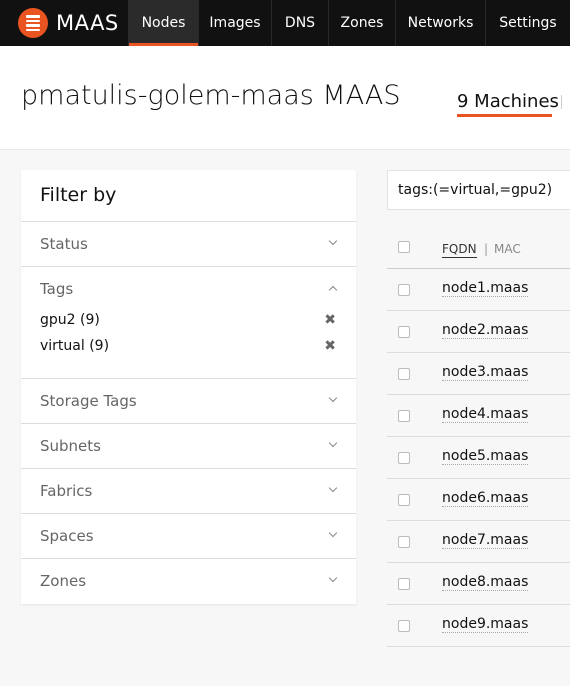  I want to click on filter-section-tags: Tags gpu2 (9) ✖ virtual (9) ✖, so click(188, 323).